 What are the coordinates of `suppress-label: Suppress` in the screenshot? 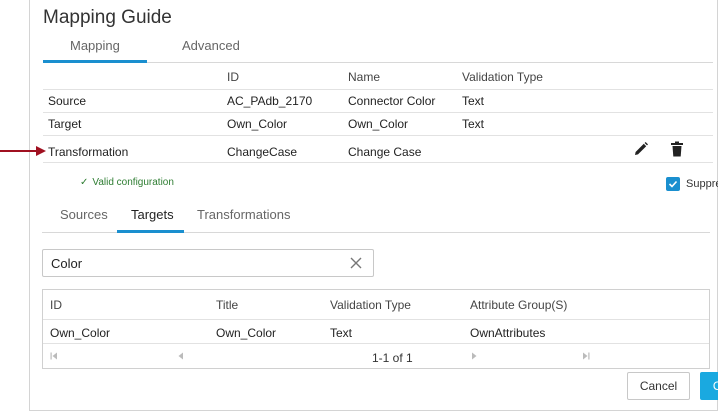 It's located at (702, 184).